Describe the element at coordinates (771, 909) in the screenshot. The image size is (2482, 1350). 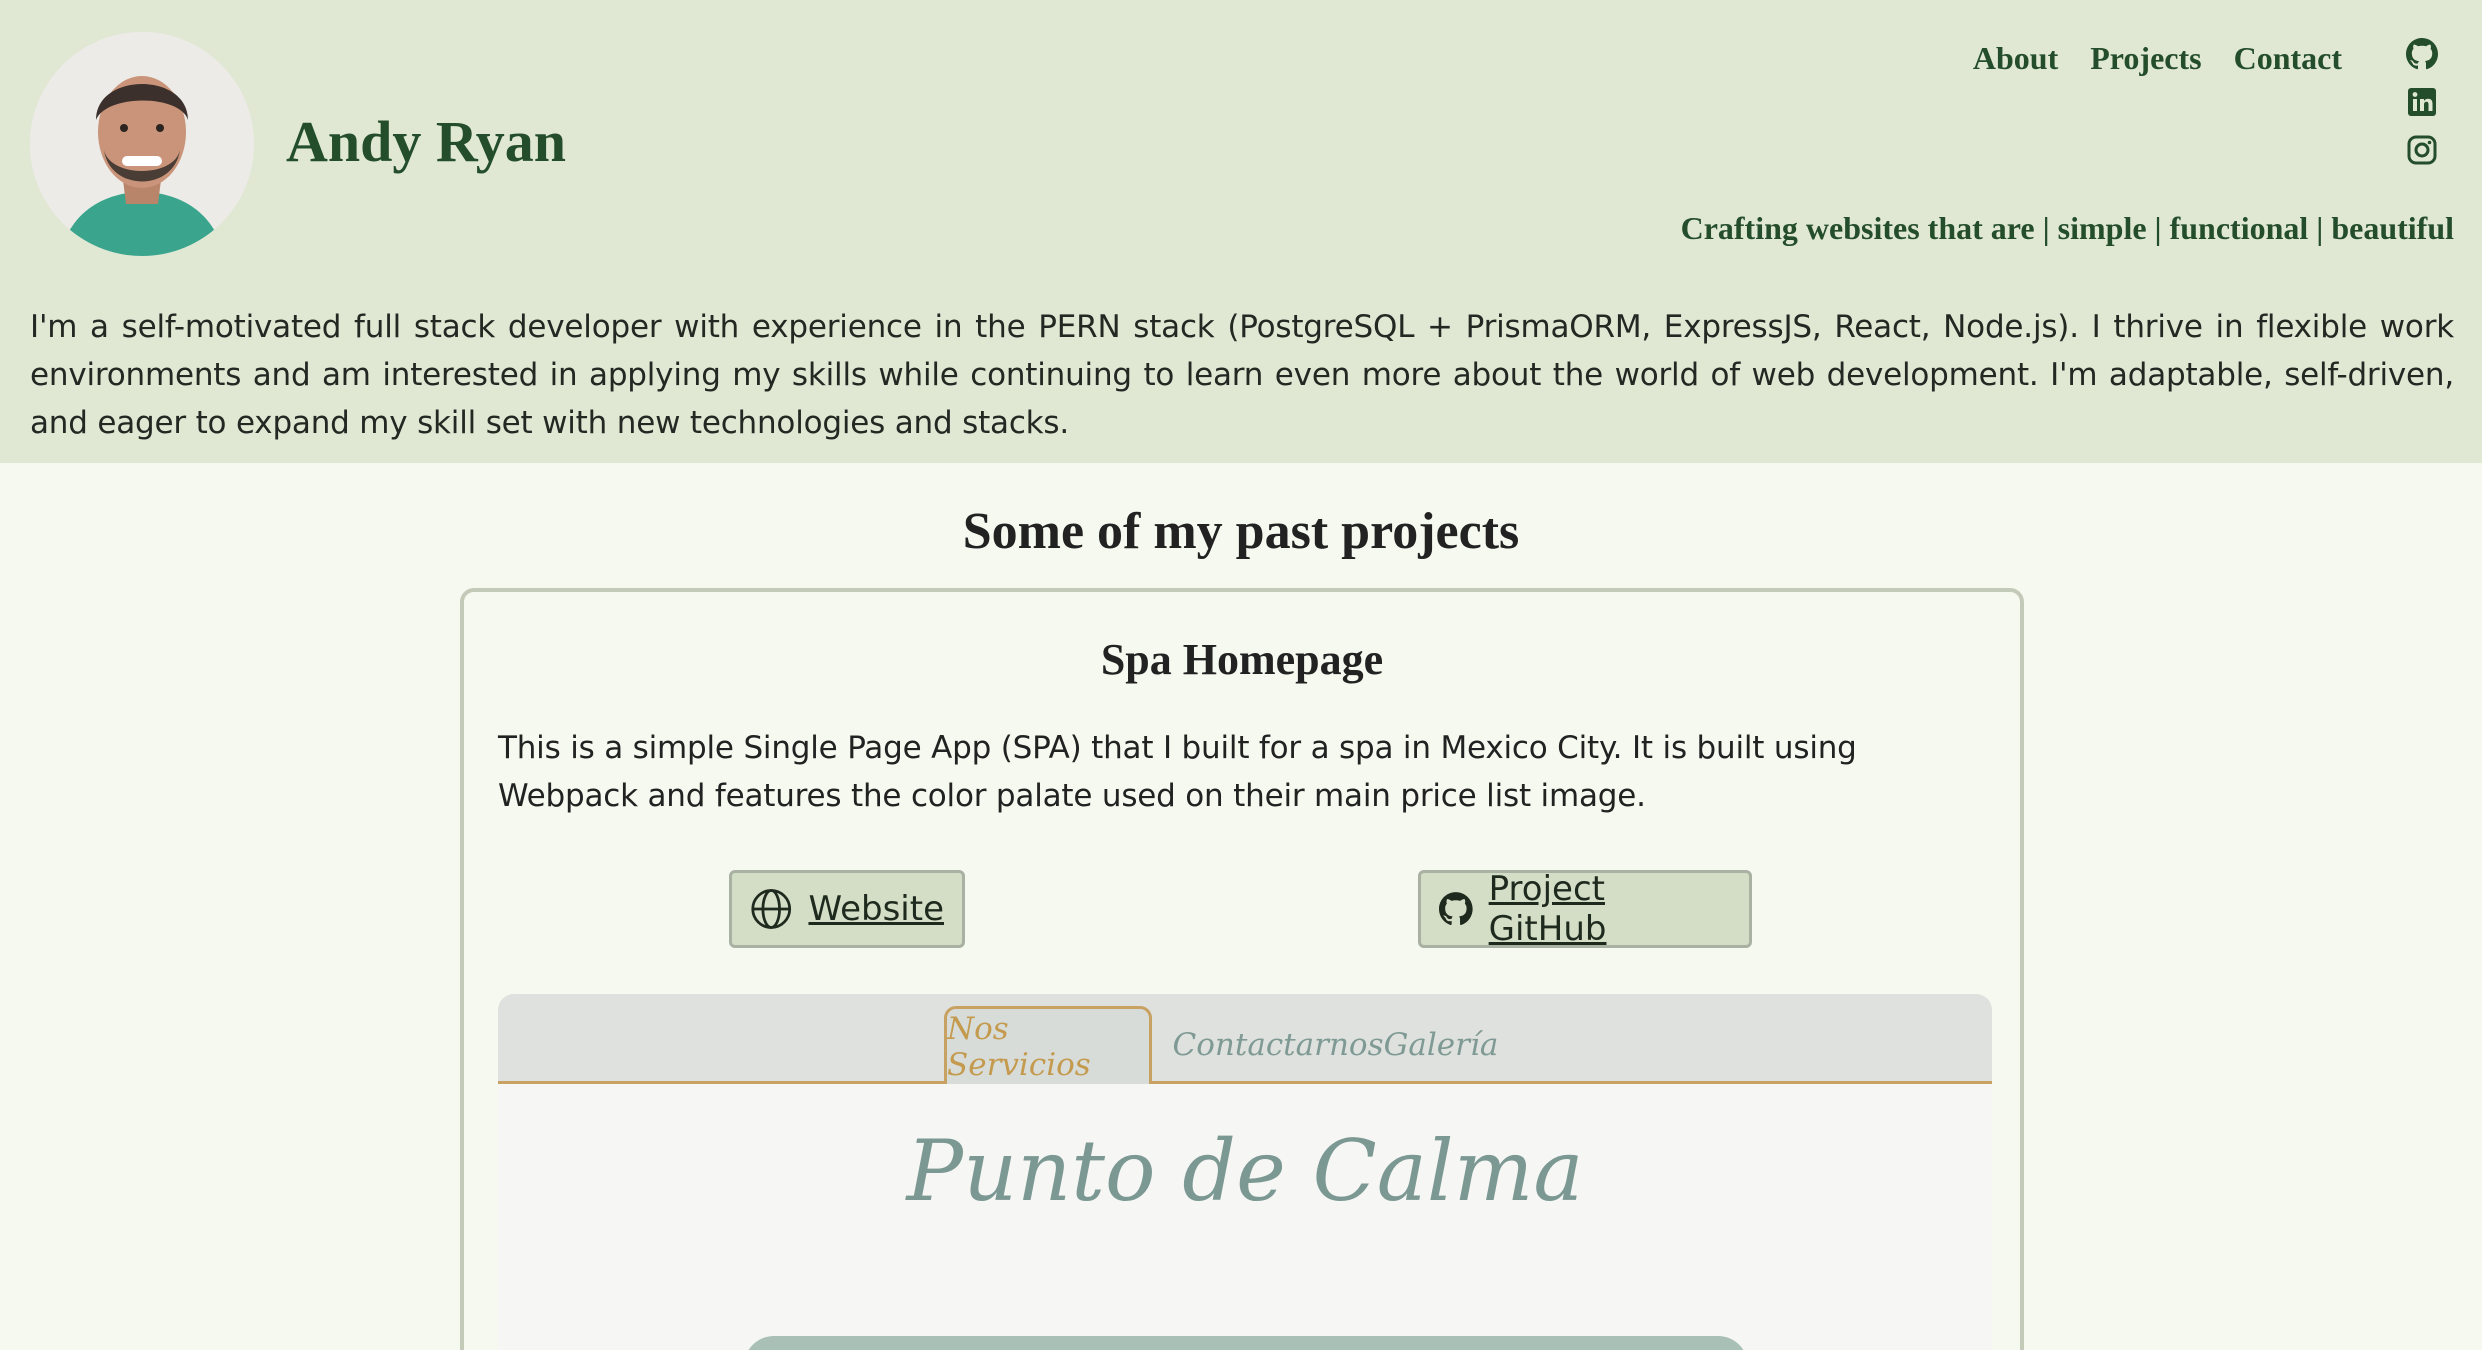
I see `globe-icon` at that location.